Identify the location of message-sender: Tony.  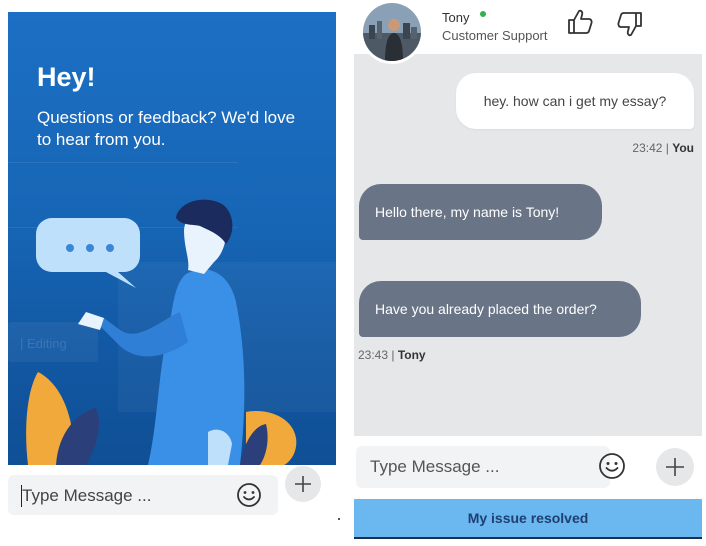
(411, 355).